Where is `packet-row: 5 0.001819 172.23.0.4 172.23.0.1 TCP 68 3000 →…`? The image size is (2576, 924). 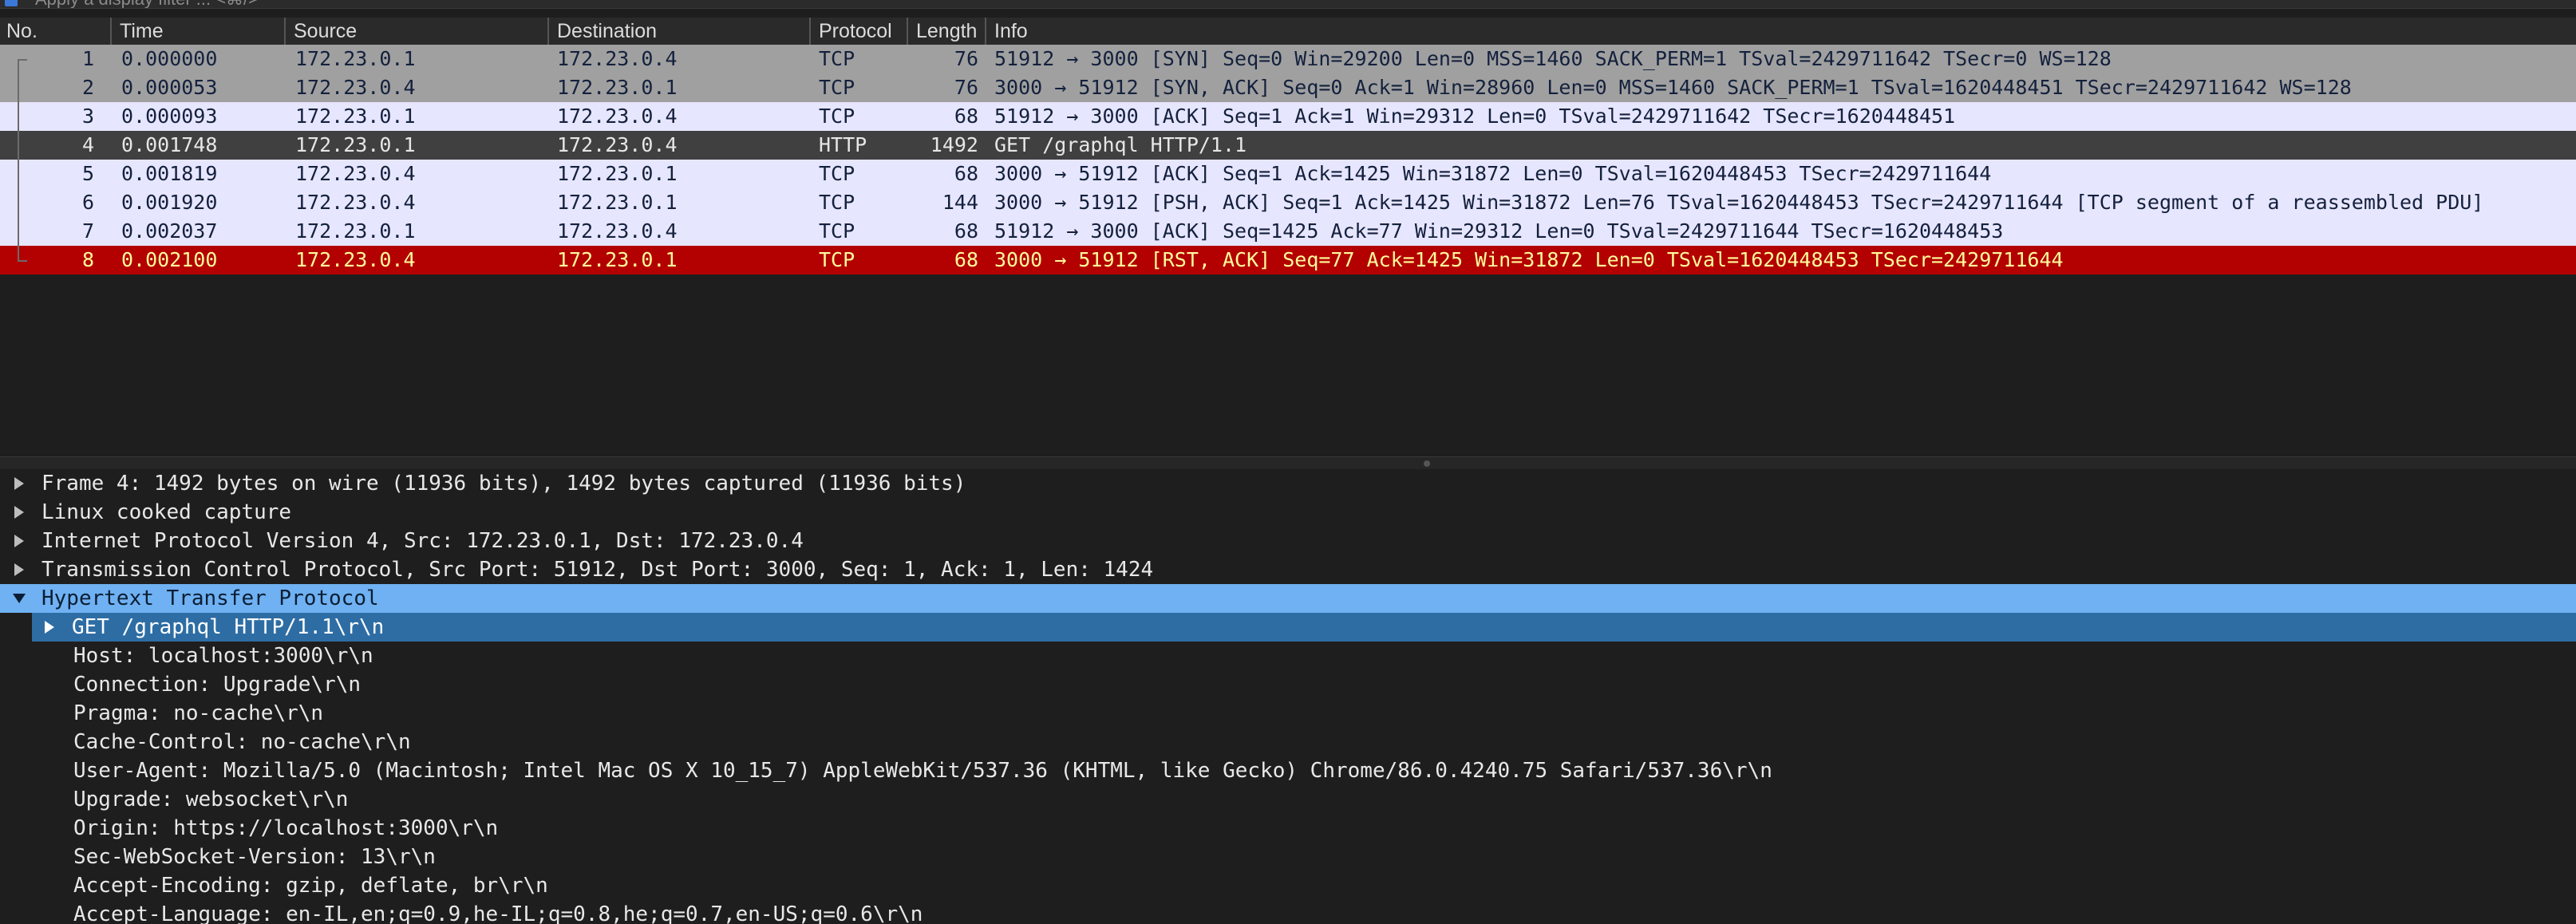
packet-row: 5 0.001819 172.23.0.4 172.23.0.1 TCP 68 3000 →… is located at coordinates (1288, 174).